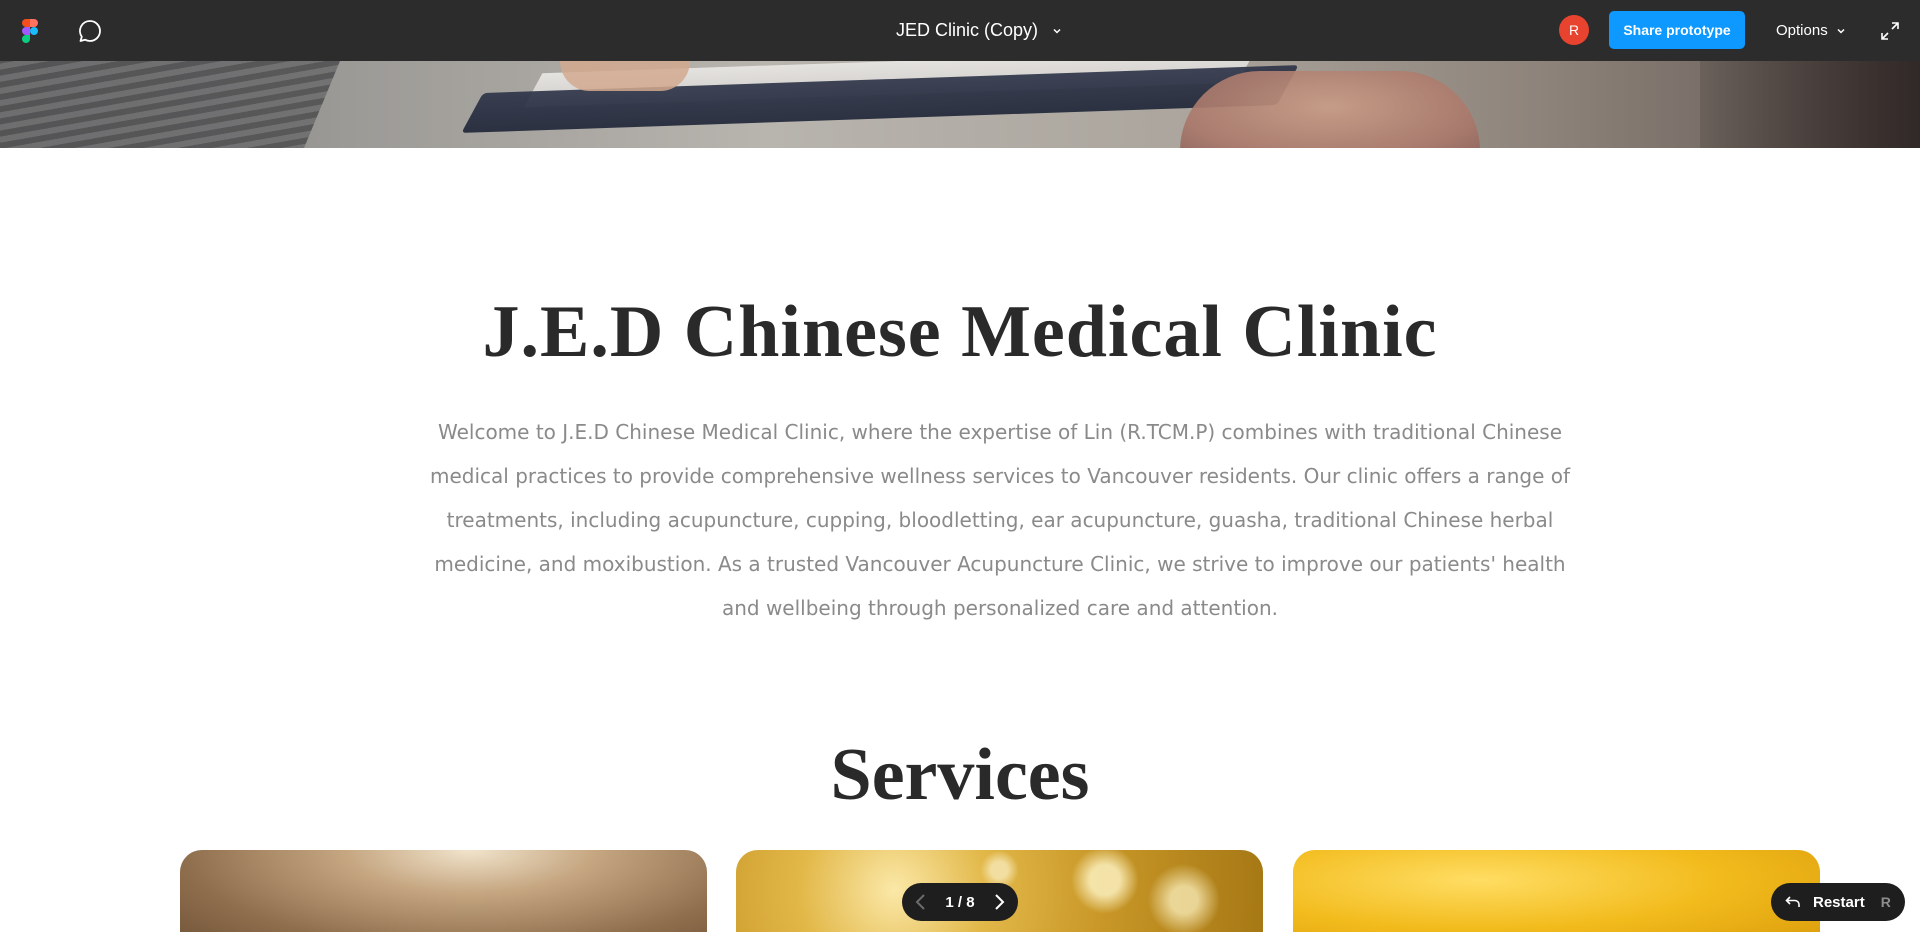  Describe the element at coordinates (170, 104) in the screenshot. I see `laptop-keyboard-graphic` at that location.